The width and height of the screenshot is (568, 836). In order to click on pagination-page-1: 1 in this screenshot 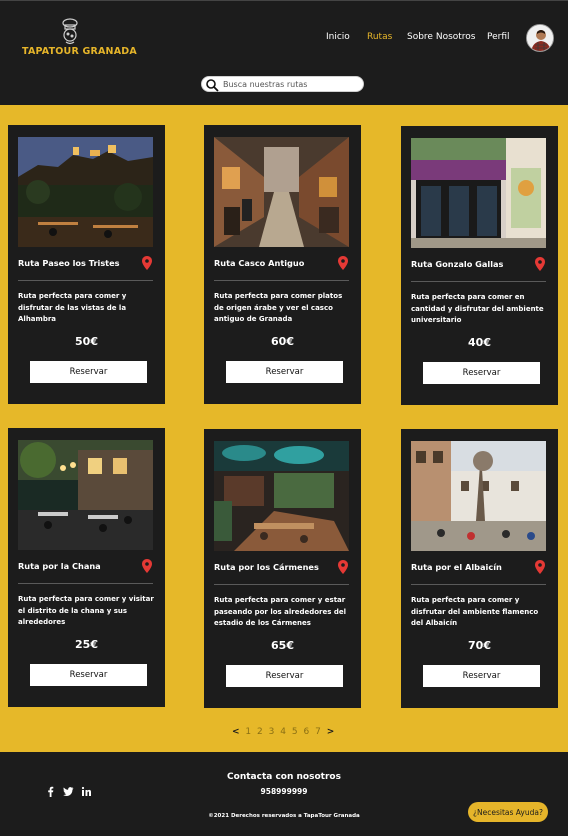, I will do `click(248, 732)`.